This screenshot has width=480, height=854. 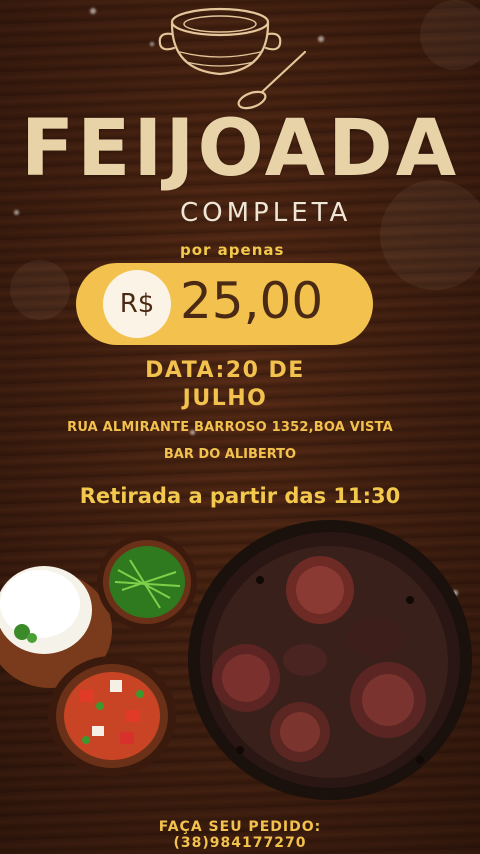 What do you see at coordinates (230, 427) in the screenshot?
I see `address: RUA ALMIRANTE BARROSO 1352,BOA VISTA` at bounding box center [230, 427].